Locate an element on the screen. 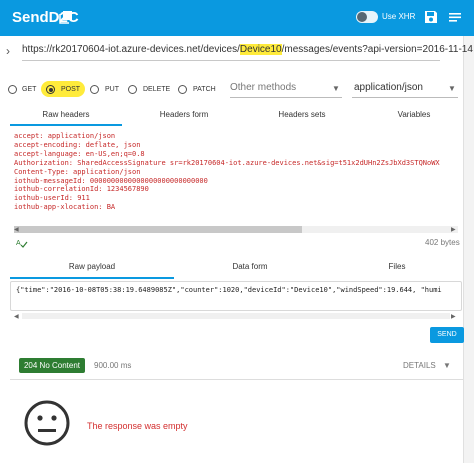 The image size is (474, 463). radio-delete-label: DELETE is located at coordinates (157, 89).